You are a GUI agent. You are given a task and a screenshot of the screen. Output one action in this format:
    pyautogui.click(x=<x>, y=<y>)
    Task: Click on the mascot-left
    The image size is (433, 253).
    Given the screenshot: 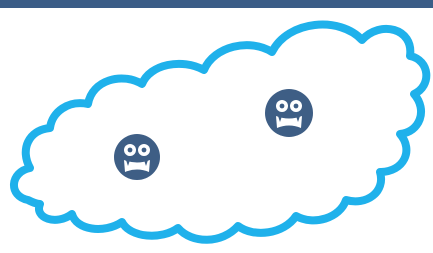 What is the action you would take?
    pyautogui.click(x=137, y=157)
    